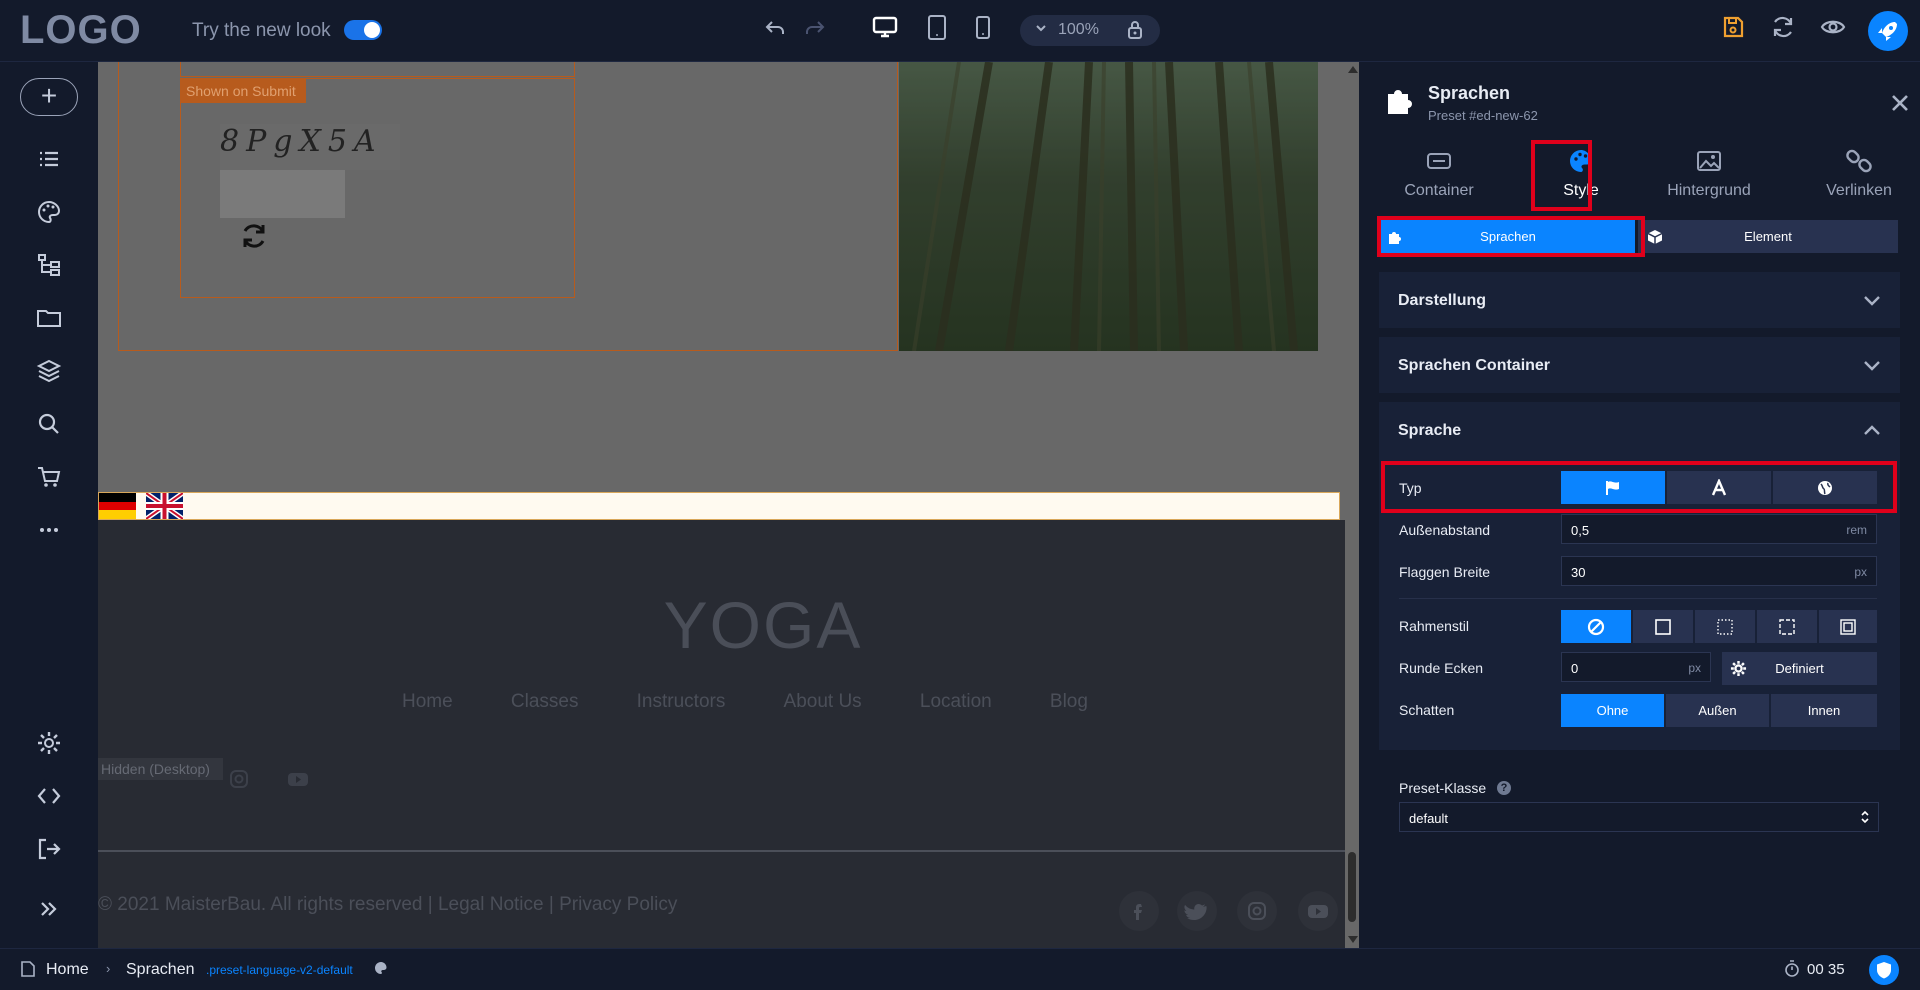  Describe the element at coordinates (1884, 970) in the screenshot. I see `shield-button` at that location.